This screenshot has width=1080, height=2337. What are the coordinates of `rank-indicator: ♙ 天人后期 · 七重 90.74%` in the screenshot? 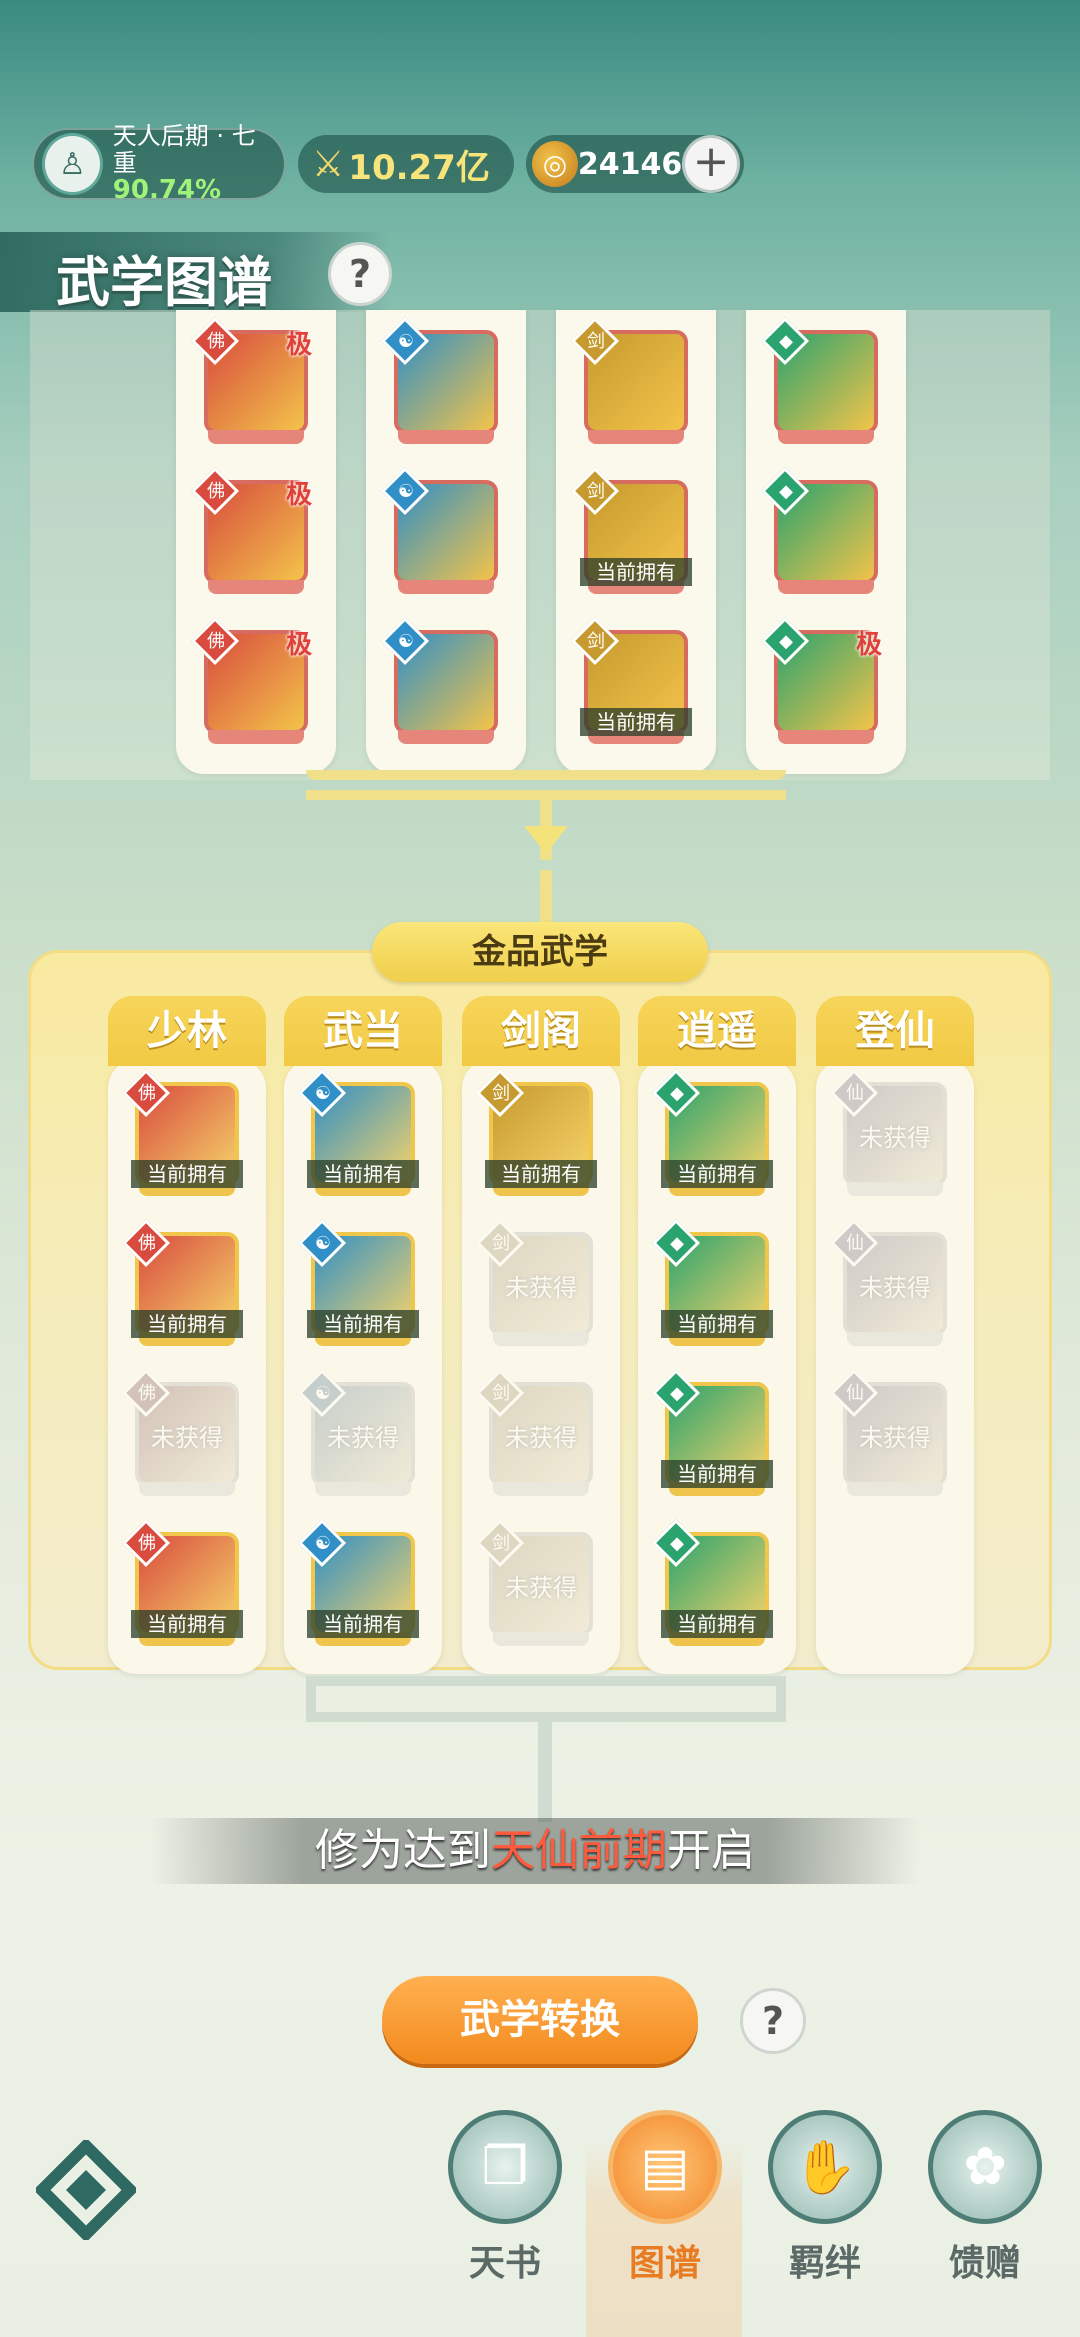 It's located at (159, 163).